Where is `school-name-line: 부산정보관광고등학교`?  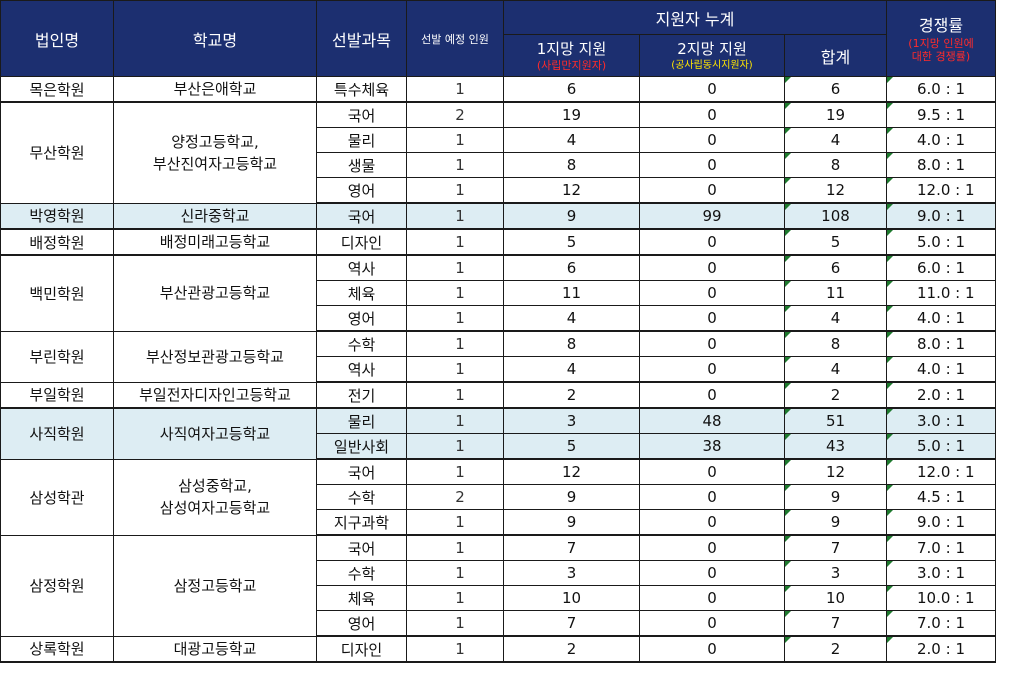
school-name-line: 부산정보관광고등학교 is located at coordinates (214, 356).